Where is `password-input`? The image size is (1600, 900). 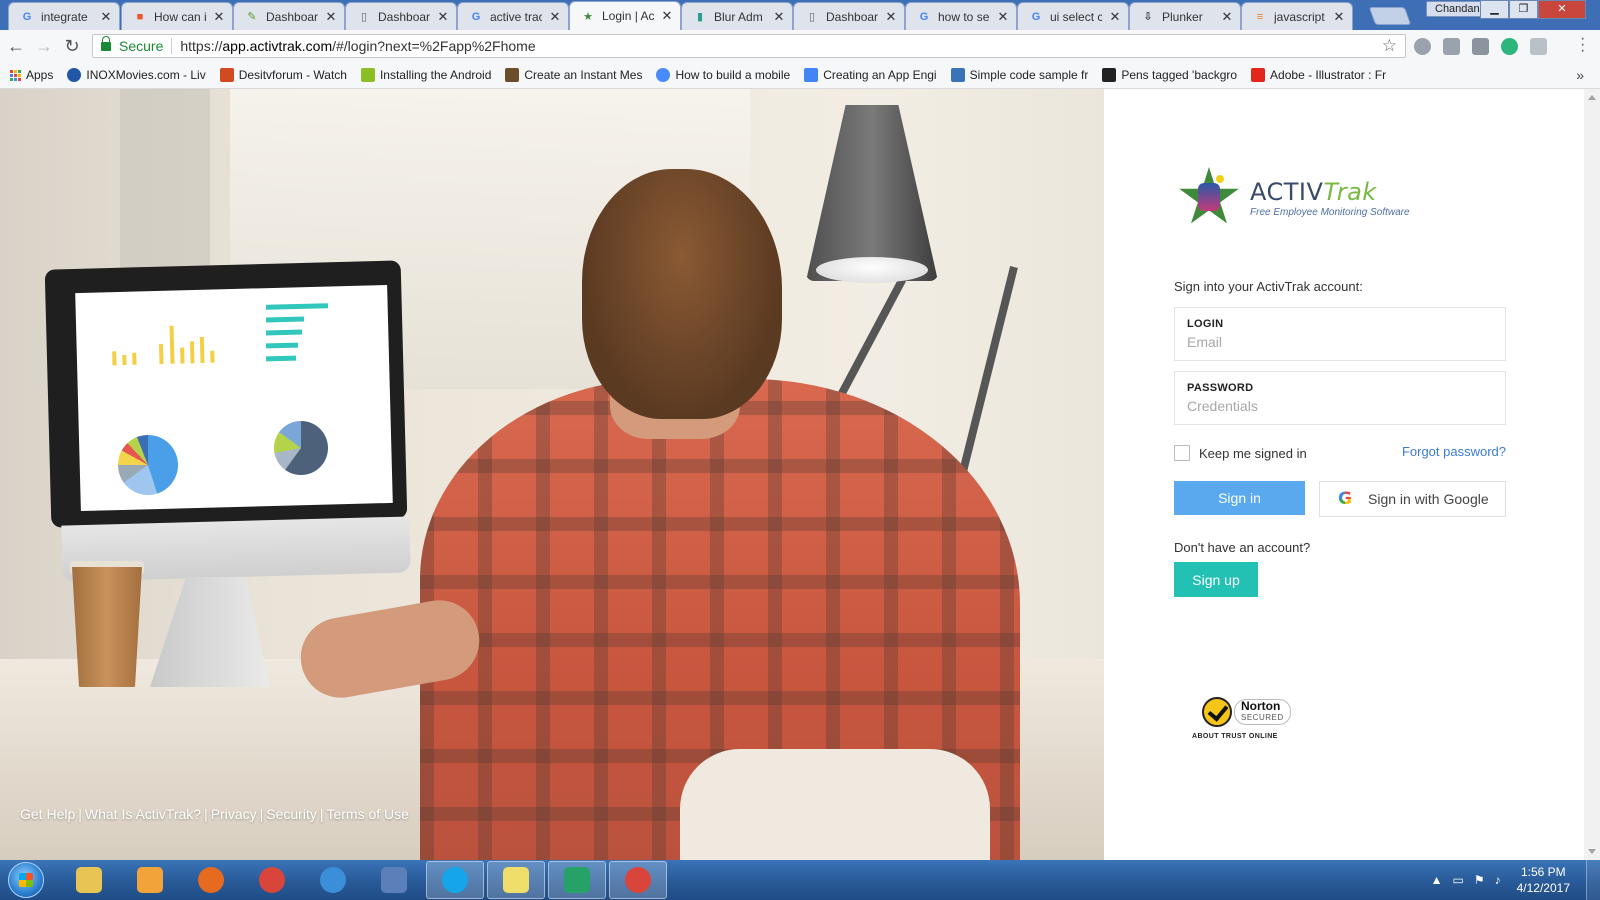
password-input is located at coordinates (1340, 406).